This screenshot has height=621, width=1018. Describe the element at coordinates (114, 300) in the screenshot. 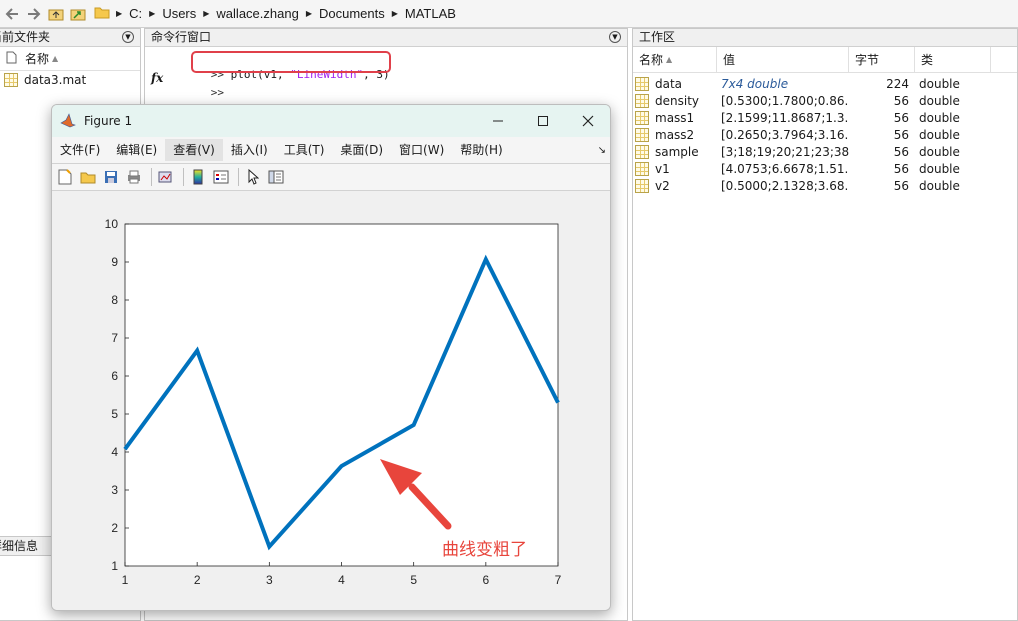

I see `y-tick-label: 8` at that location.